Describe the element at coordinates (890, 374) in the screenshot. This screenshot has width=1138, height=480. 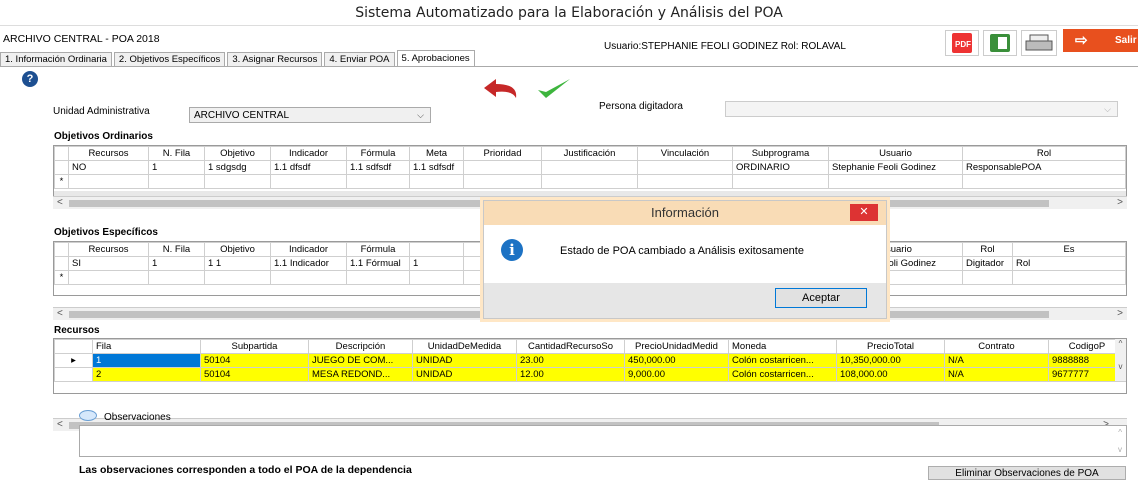
I see `table-cell: 108,000.00` at that location.